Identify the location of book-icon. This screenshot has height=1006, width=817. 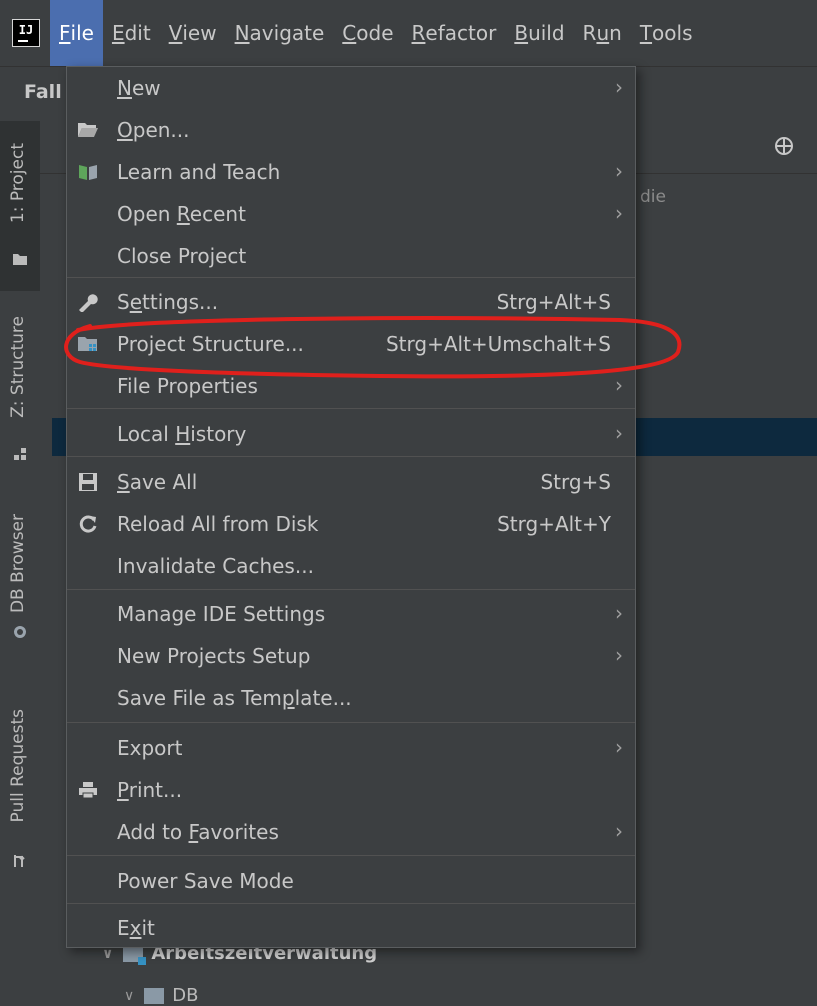
(88, 172).